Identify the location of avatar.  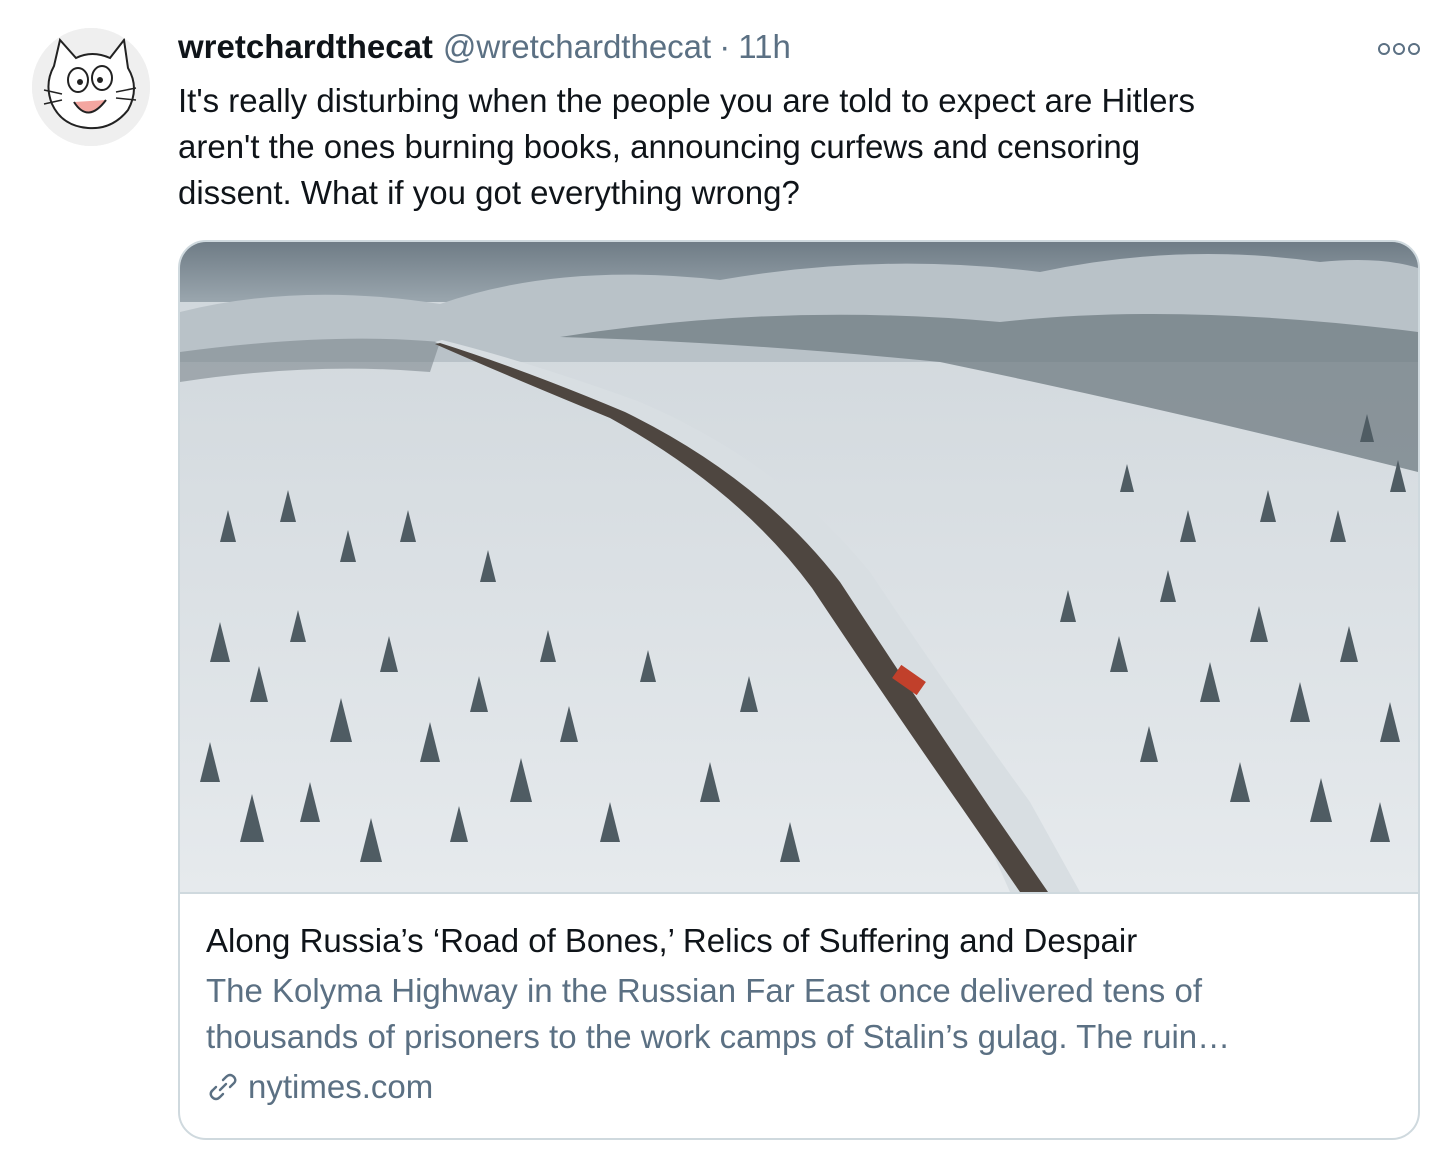
(91, 87).